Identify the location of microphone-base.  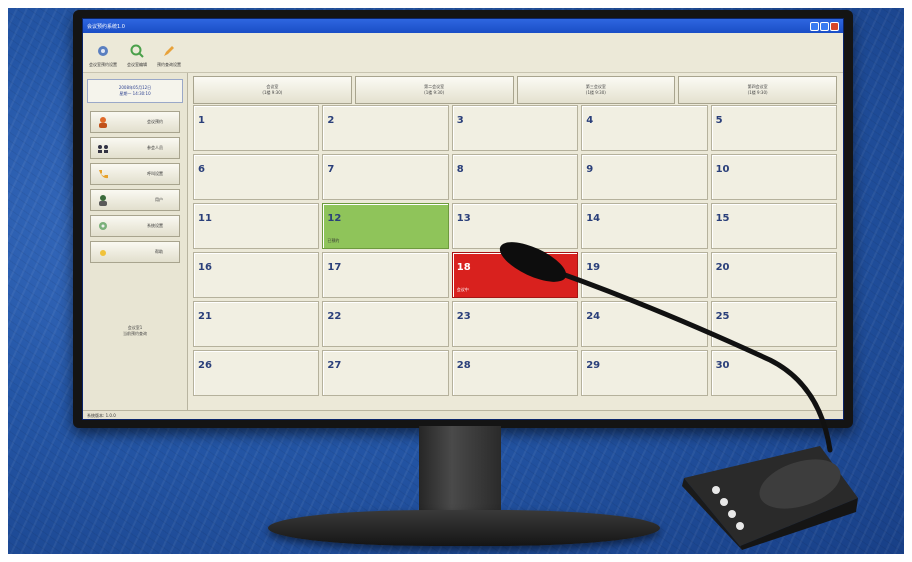
(770, 498).